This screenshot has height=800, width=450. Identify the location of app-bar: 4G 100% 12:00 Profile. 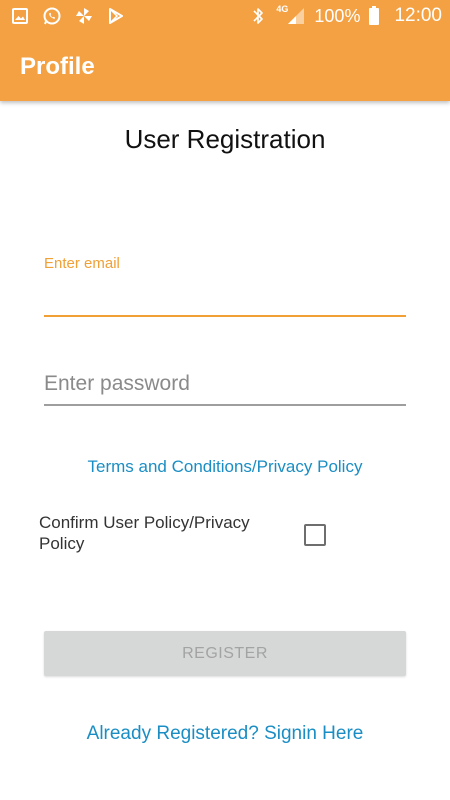
(225, 50).